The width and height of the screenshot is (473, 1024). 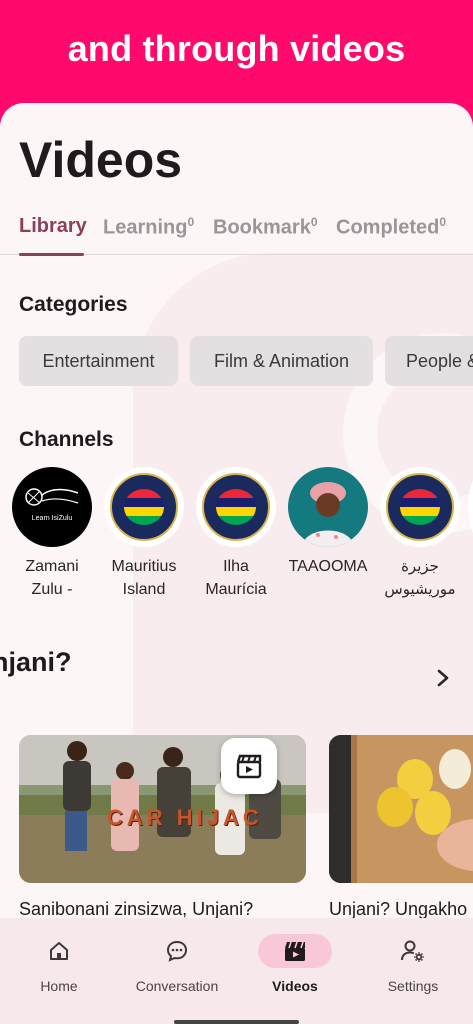 What do you see at coordinates (185, 817) in the screenshot?
I see `thumbnail-overlay-text: CAR HIJAC` at bounding box center [185, 817].